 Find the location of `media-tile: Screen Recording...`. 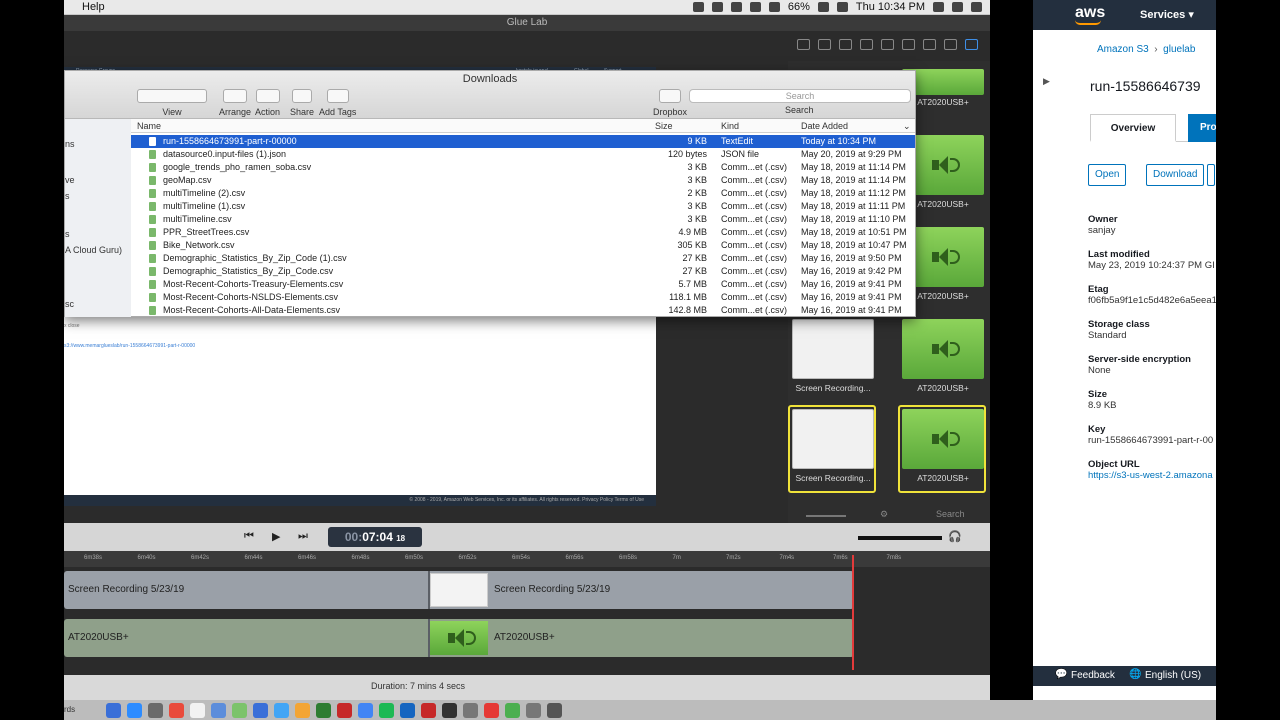

media-tile: Screen Recording... is located at coordinates (833, 359).